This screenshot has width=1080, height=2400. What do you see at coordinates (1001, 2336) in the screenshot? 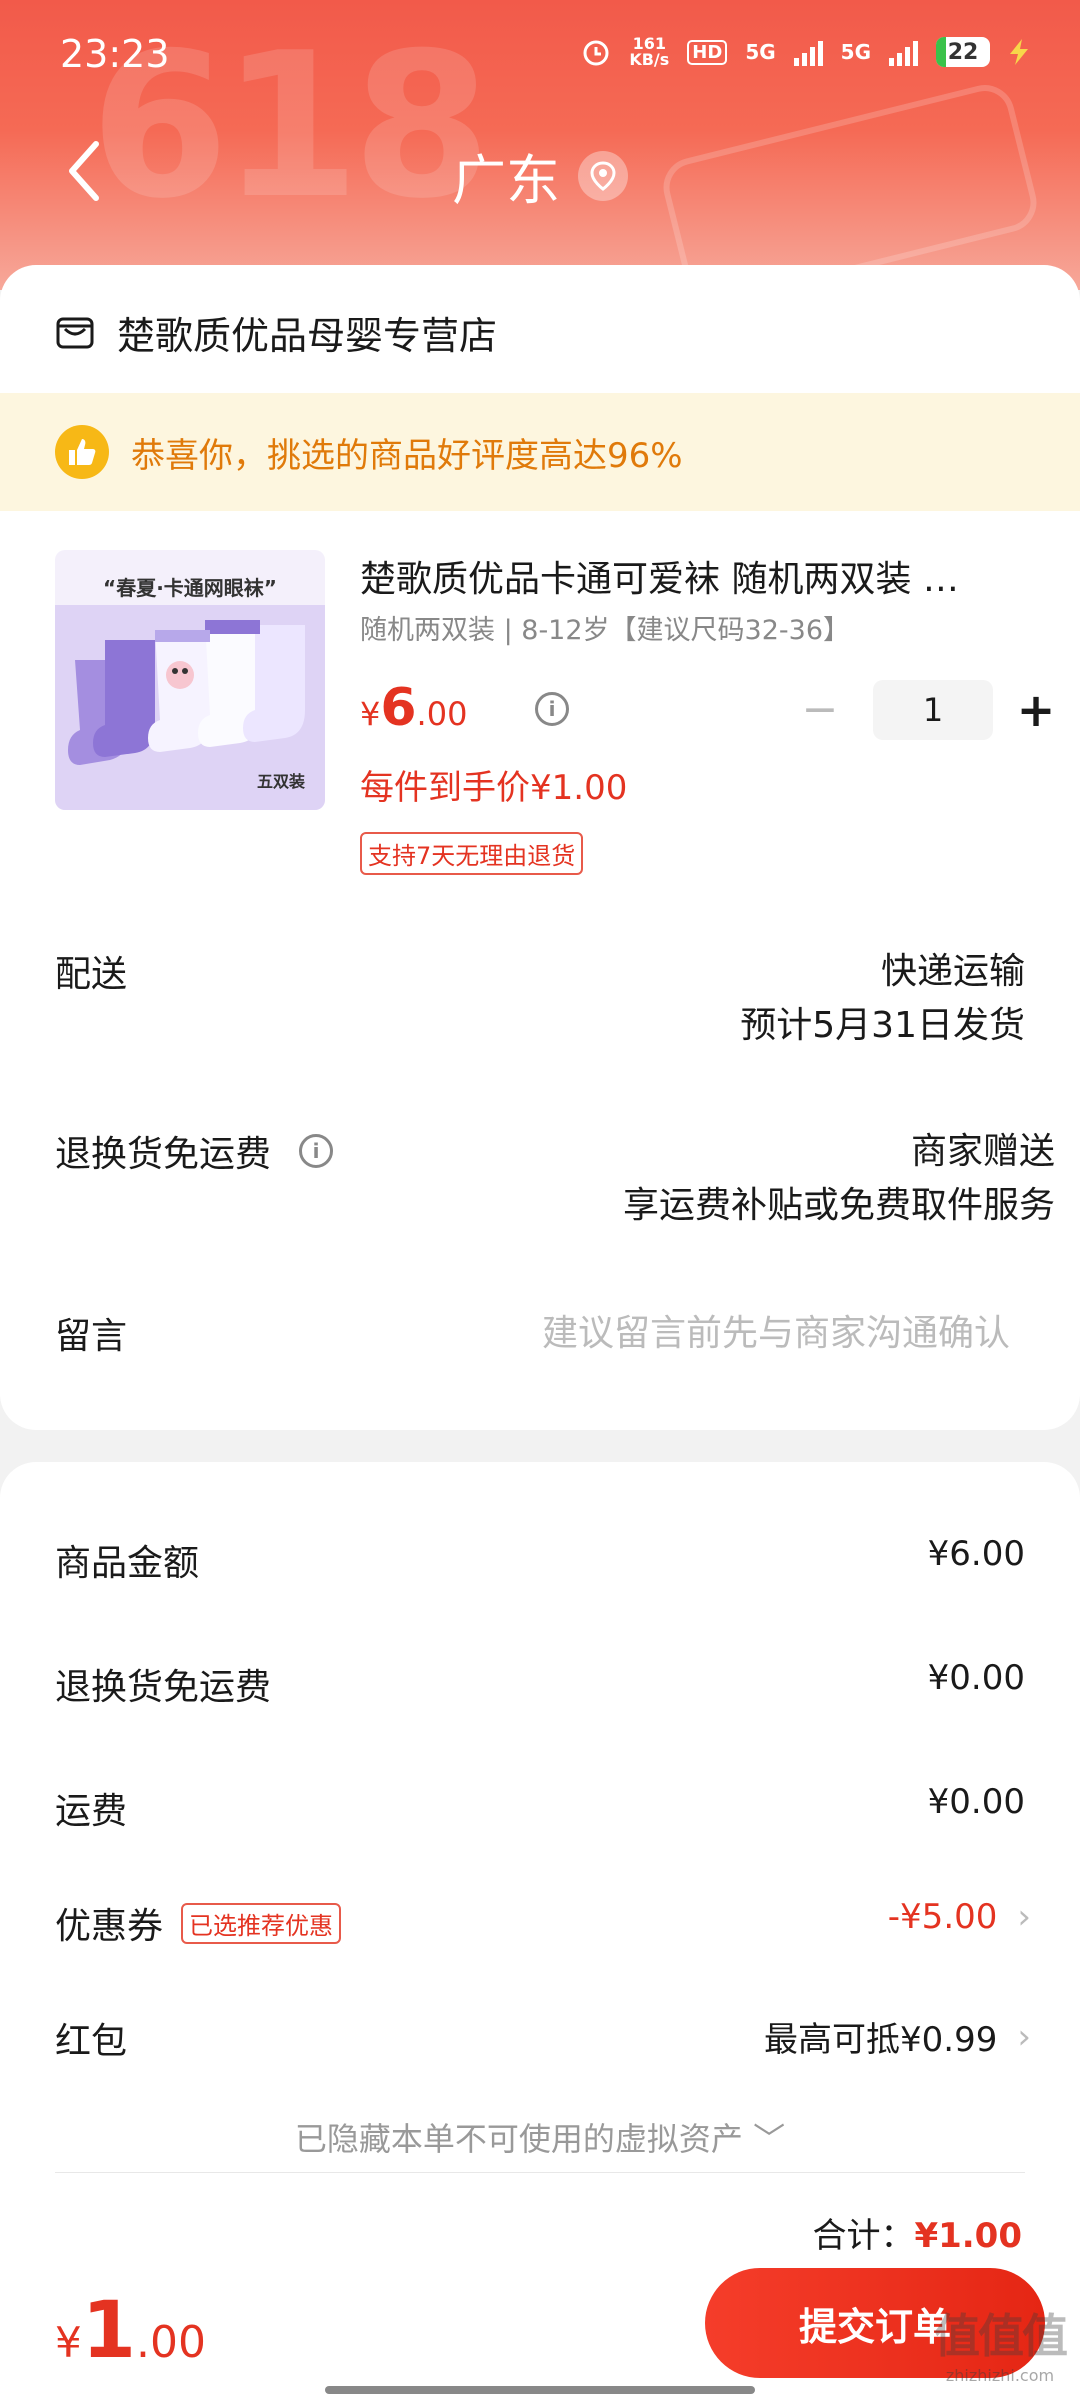
I see `watermark-logo: 值值值` at bounding box center [1001, 2336].